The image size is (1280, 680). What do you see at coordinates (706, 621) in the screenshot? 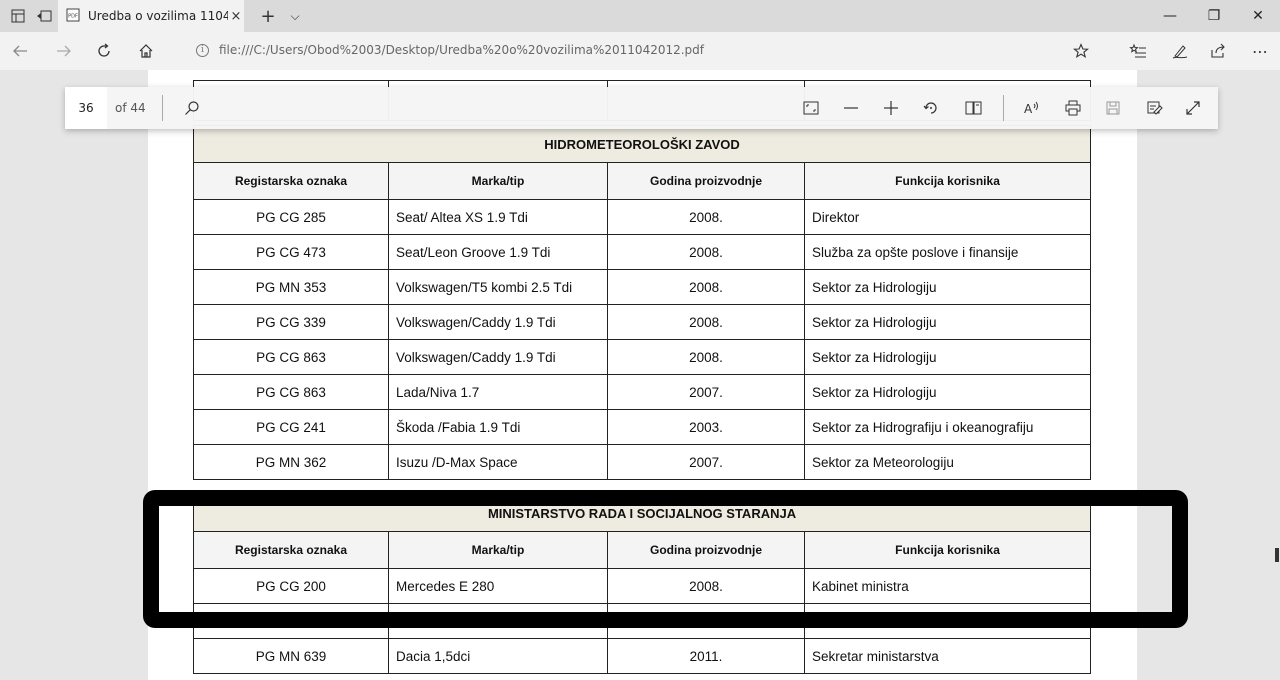
I see `year-cell: 2010.` at bounding box center [706, 621].